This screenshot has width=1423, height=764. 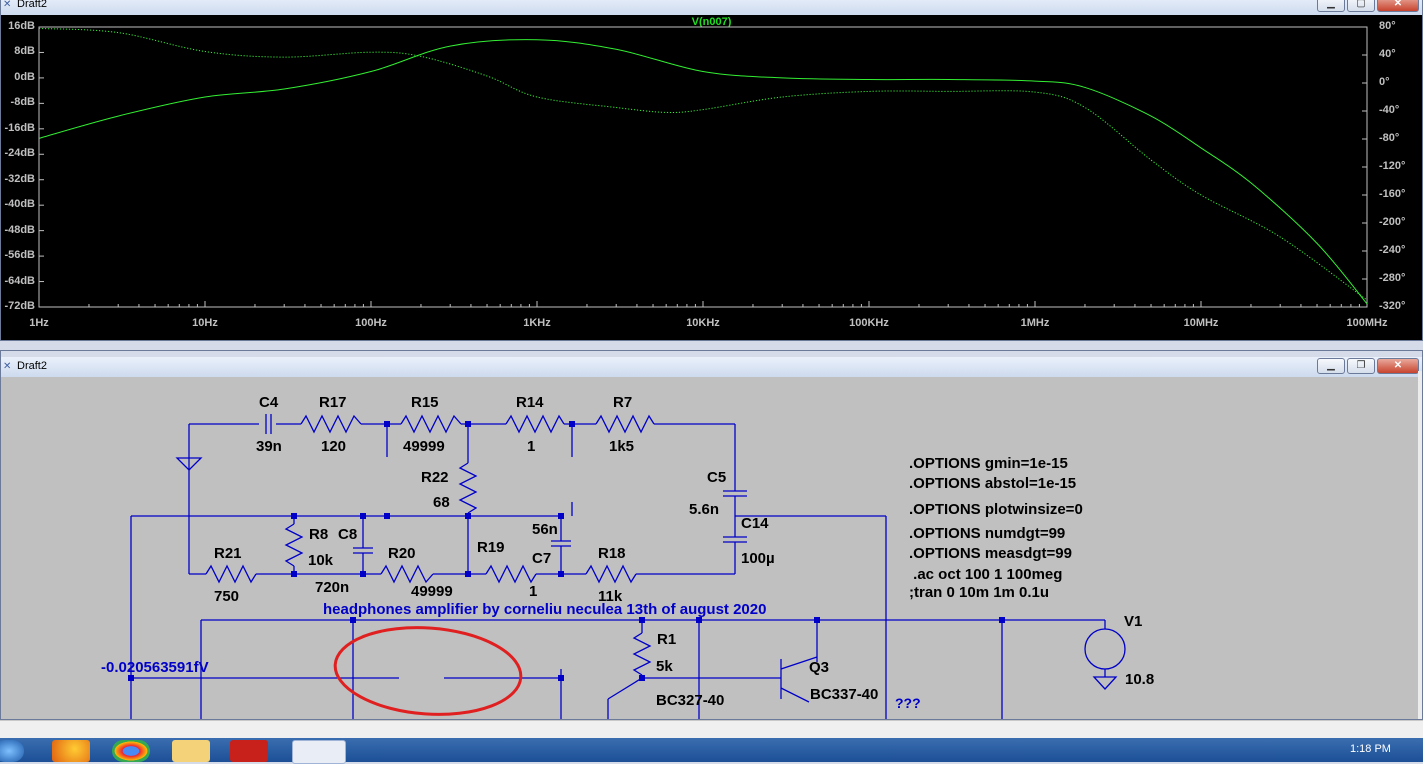 What do you see at coordinates (1361, 366) in the screenshot?
I see `restore-button: ❐` at bounding box center [1361, 366].